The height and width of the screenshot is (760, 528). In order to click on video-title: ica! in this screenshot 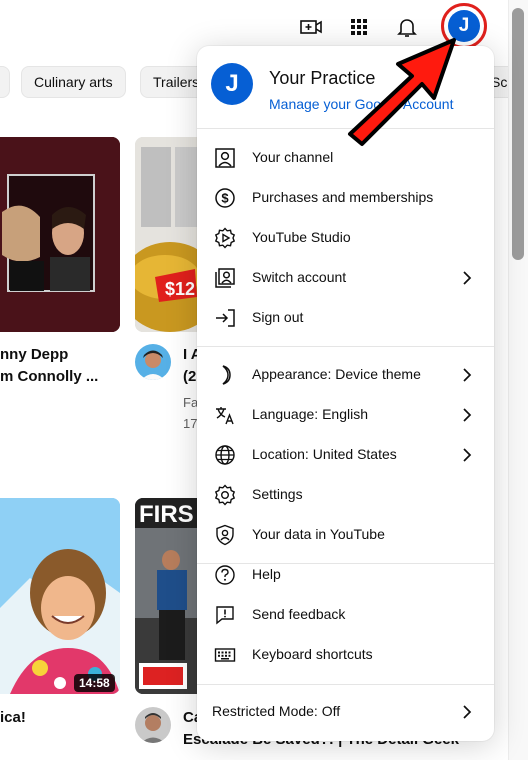, I will do `click(13, 718)`.